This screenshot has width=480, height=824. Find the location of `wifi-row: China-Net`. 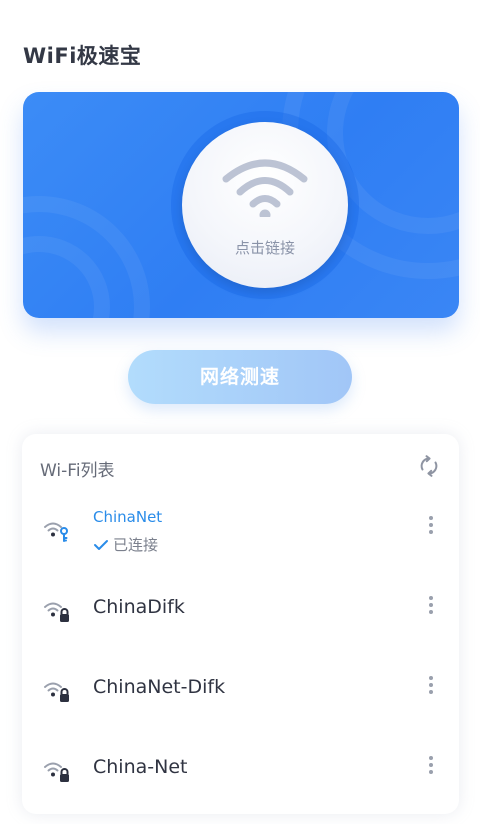

wifi-row: China-Net is located at coordinates (240, 784).